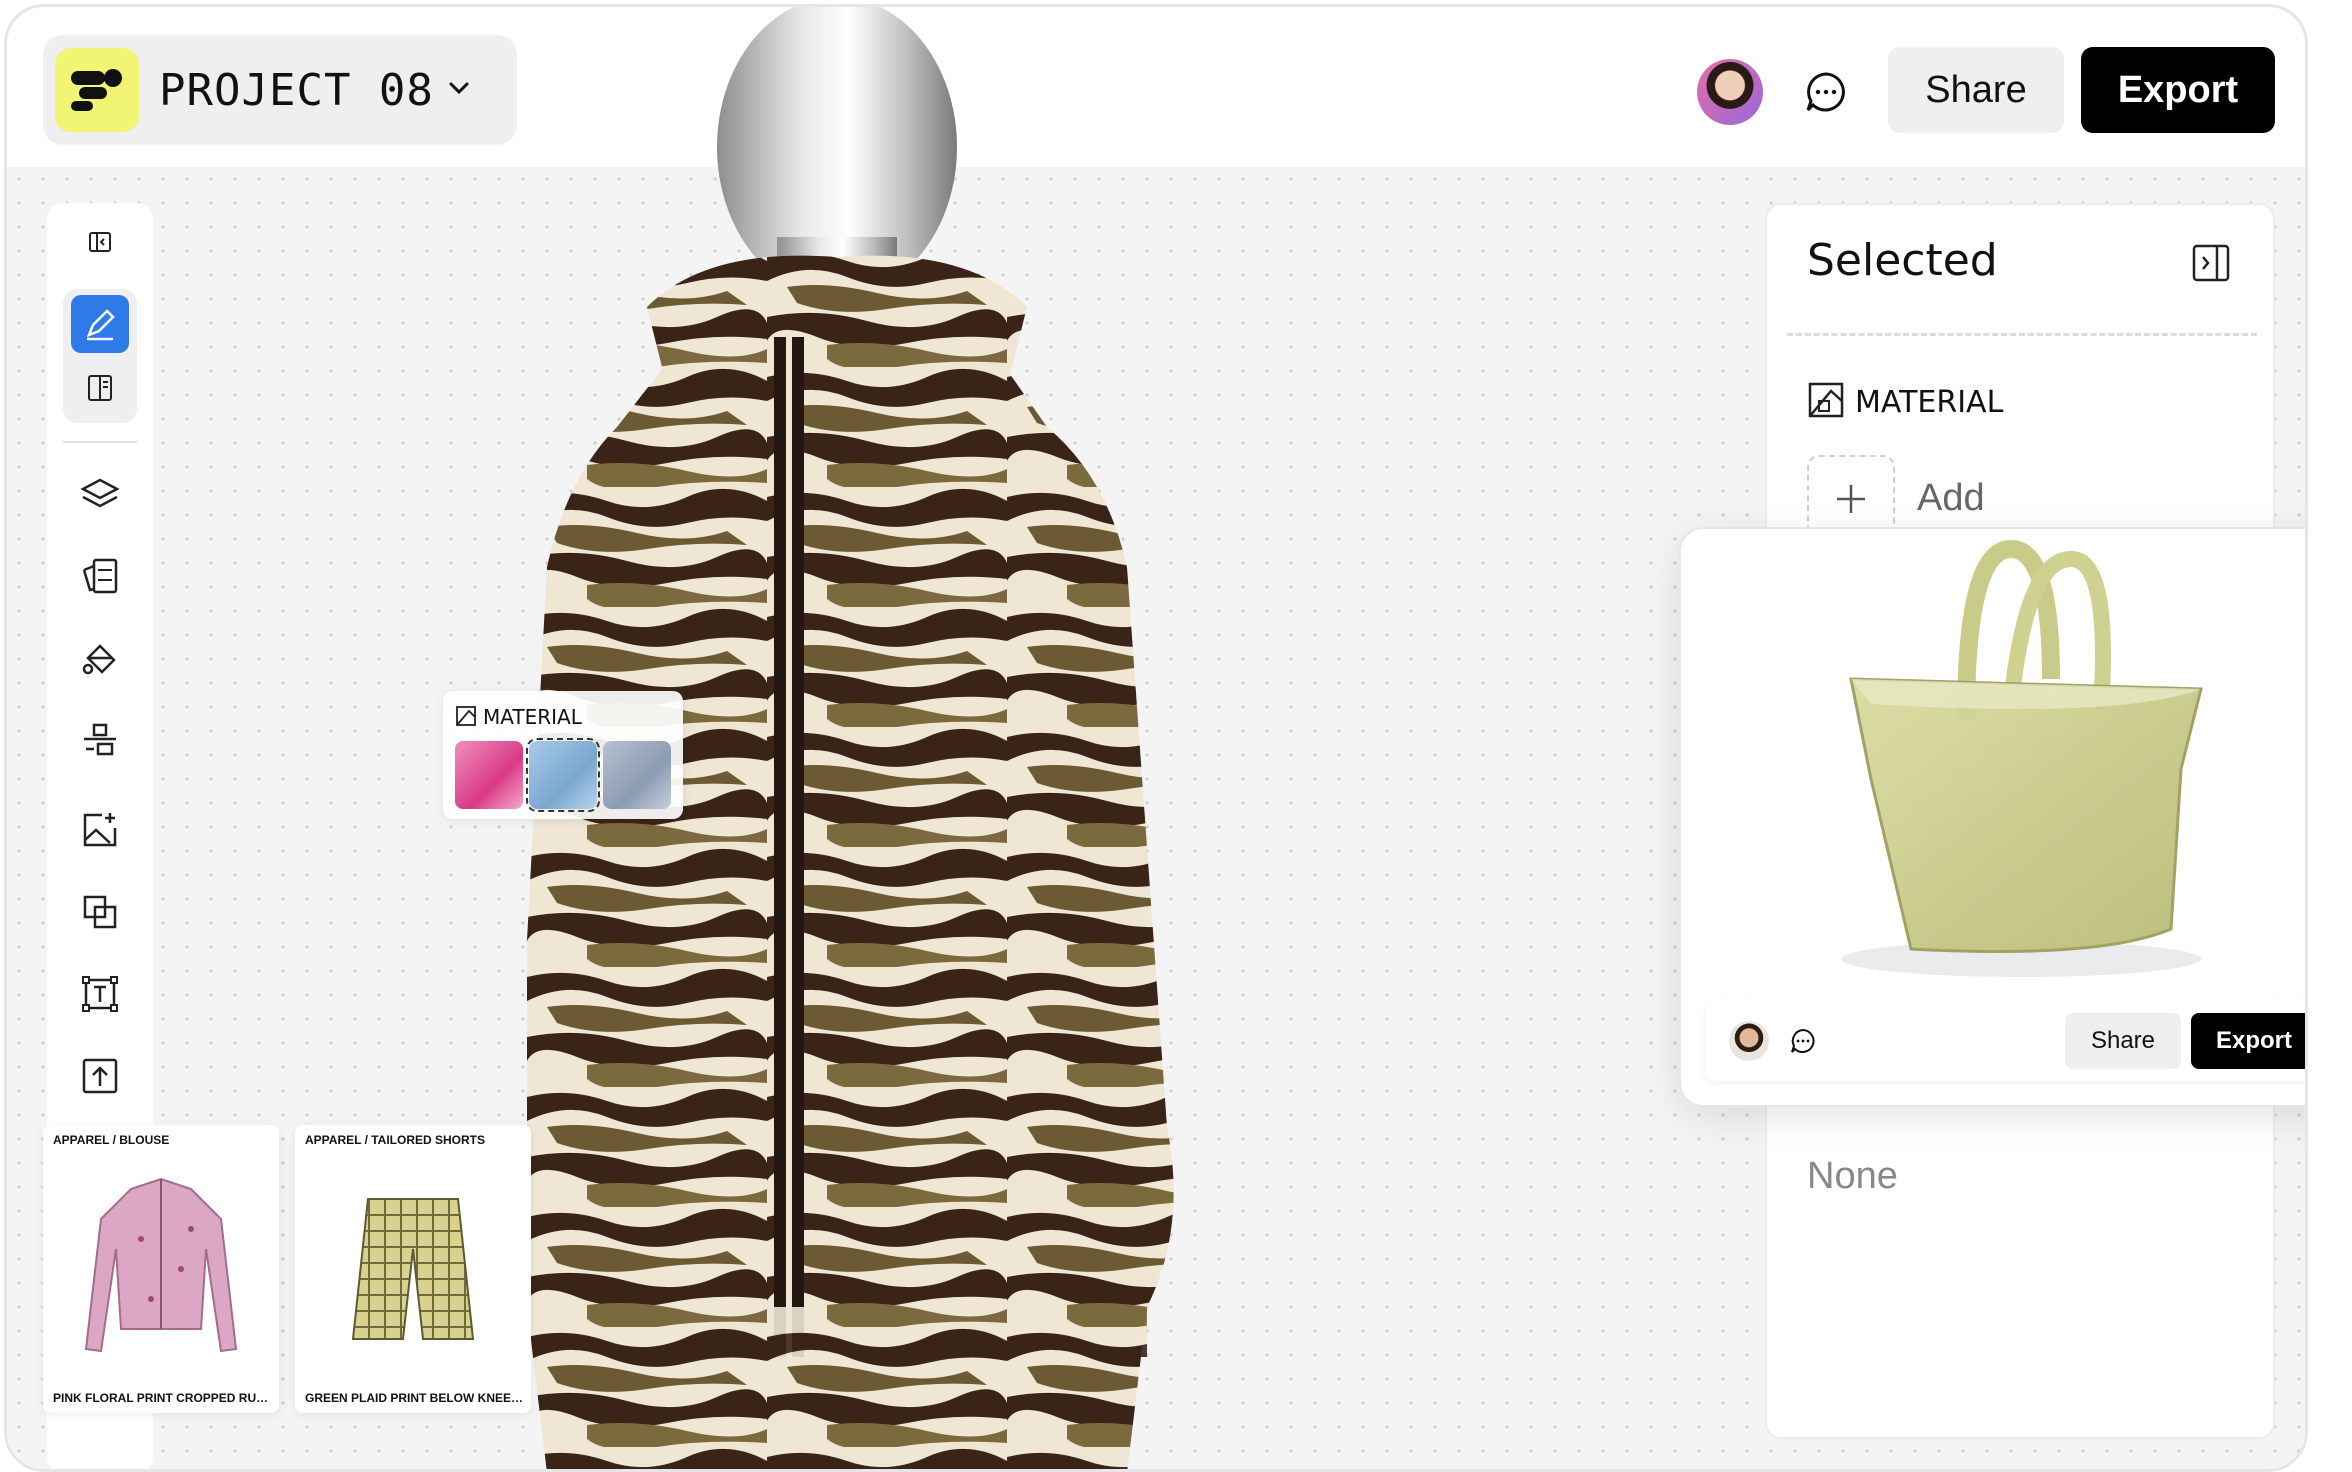 Image resolution: width=2352 pixels, height=1472 pixels. Describe the element at coordinates (459, 90) in the screenshot. I see `chevron-down-icon` at that location.